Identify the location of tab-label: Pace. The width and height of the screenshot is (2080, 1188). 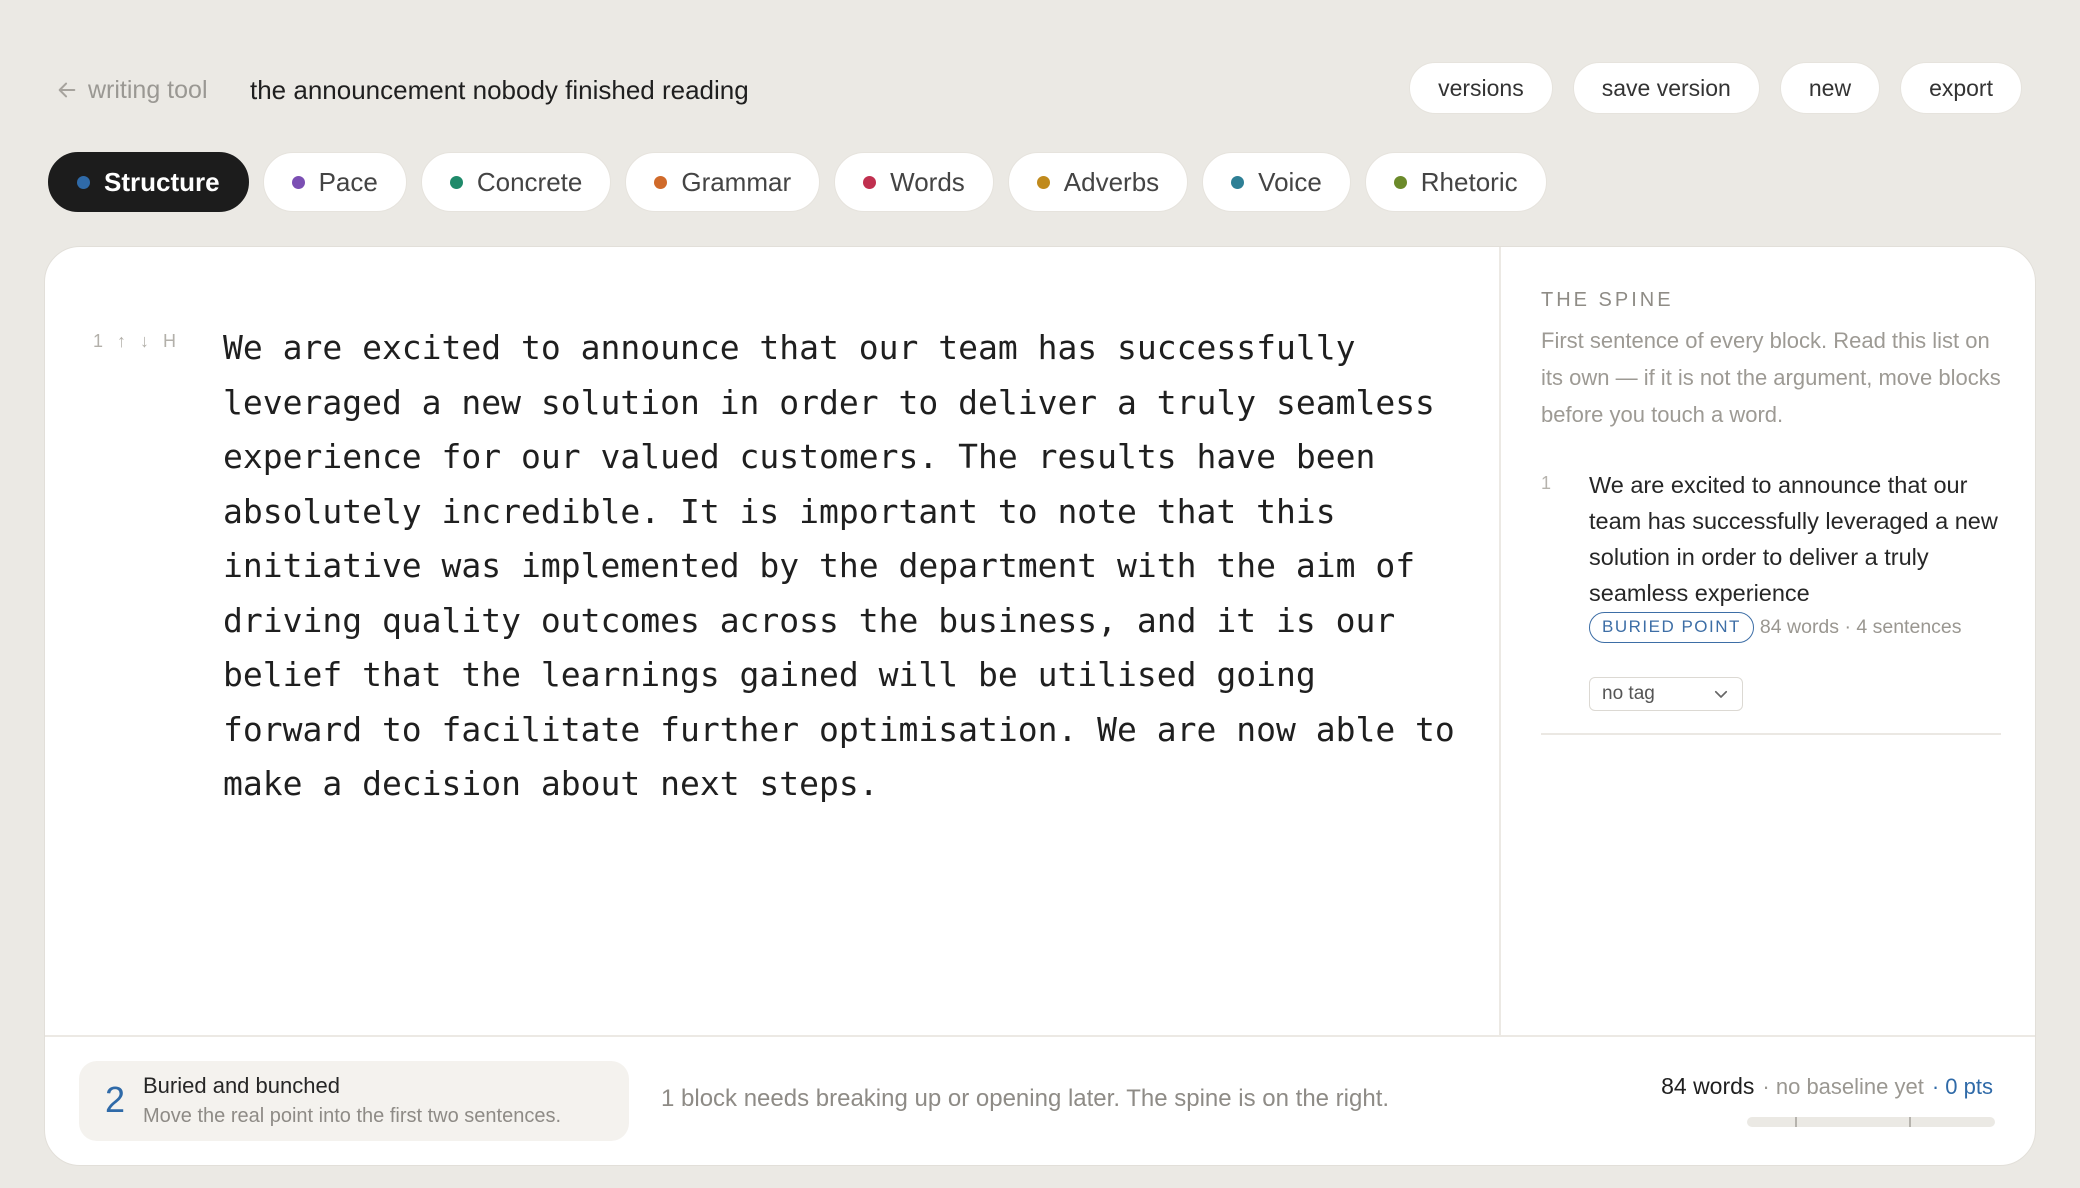
(348, 181).